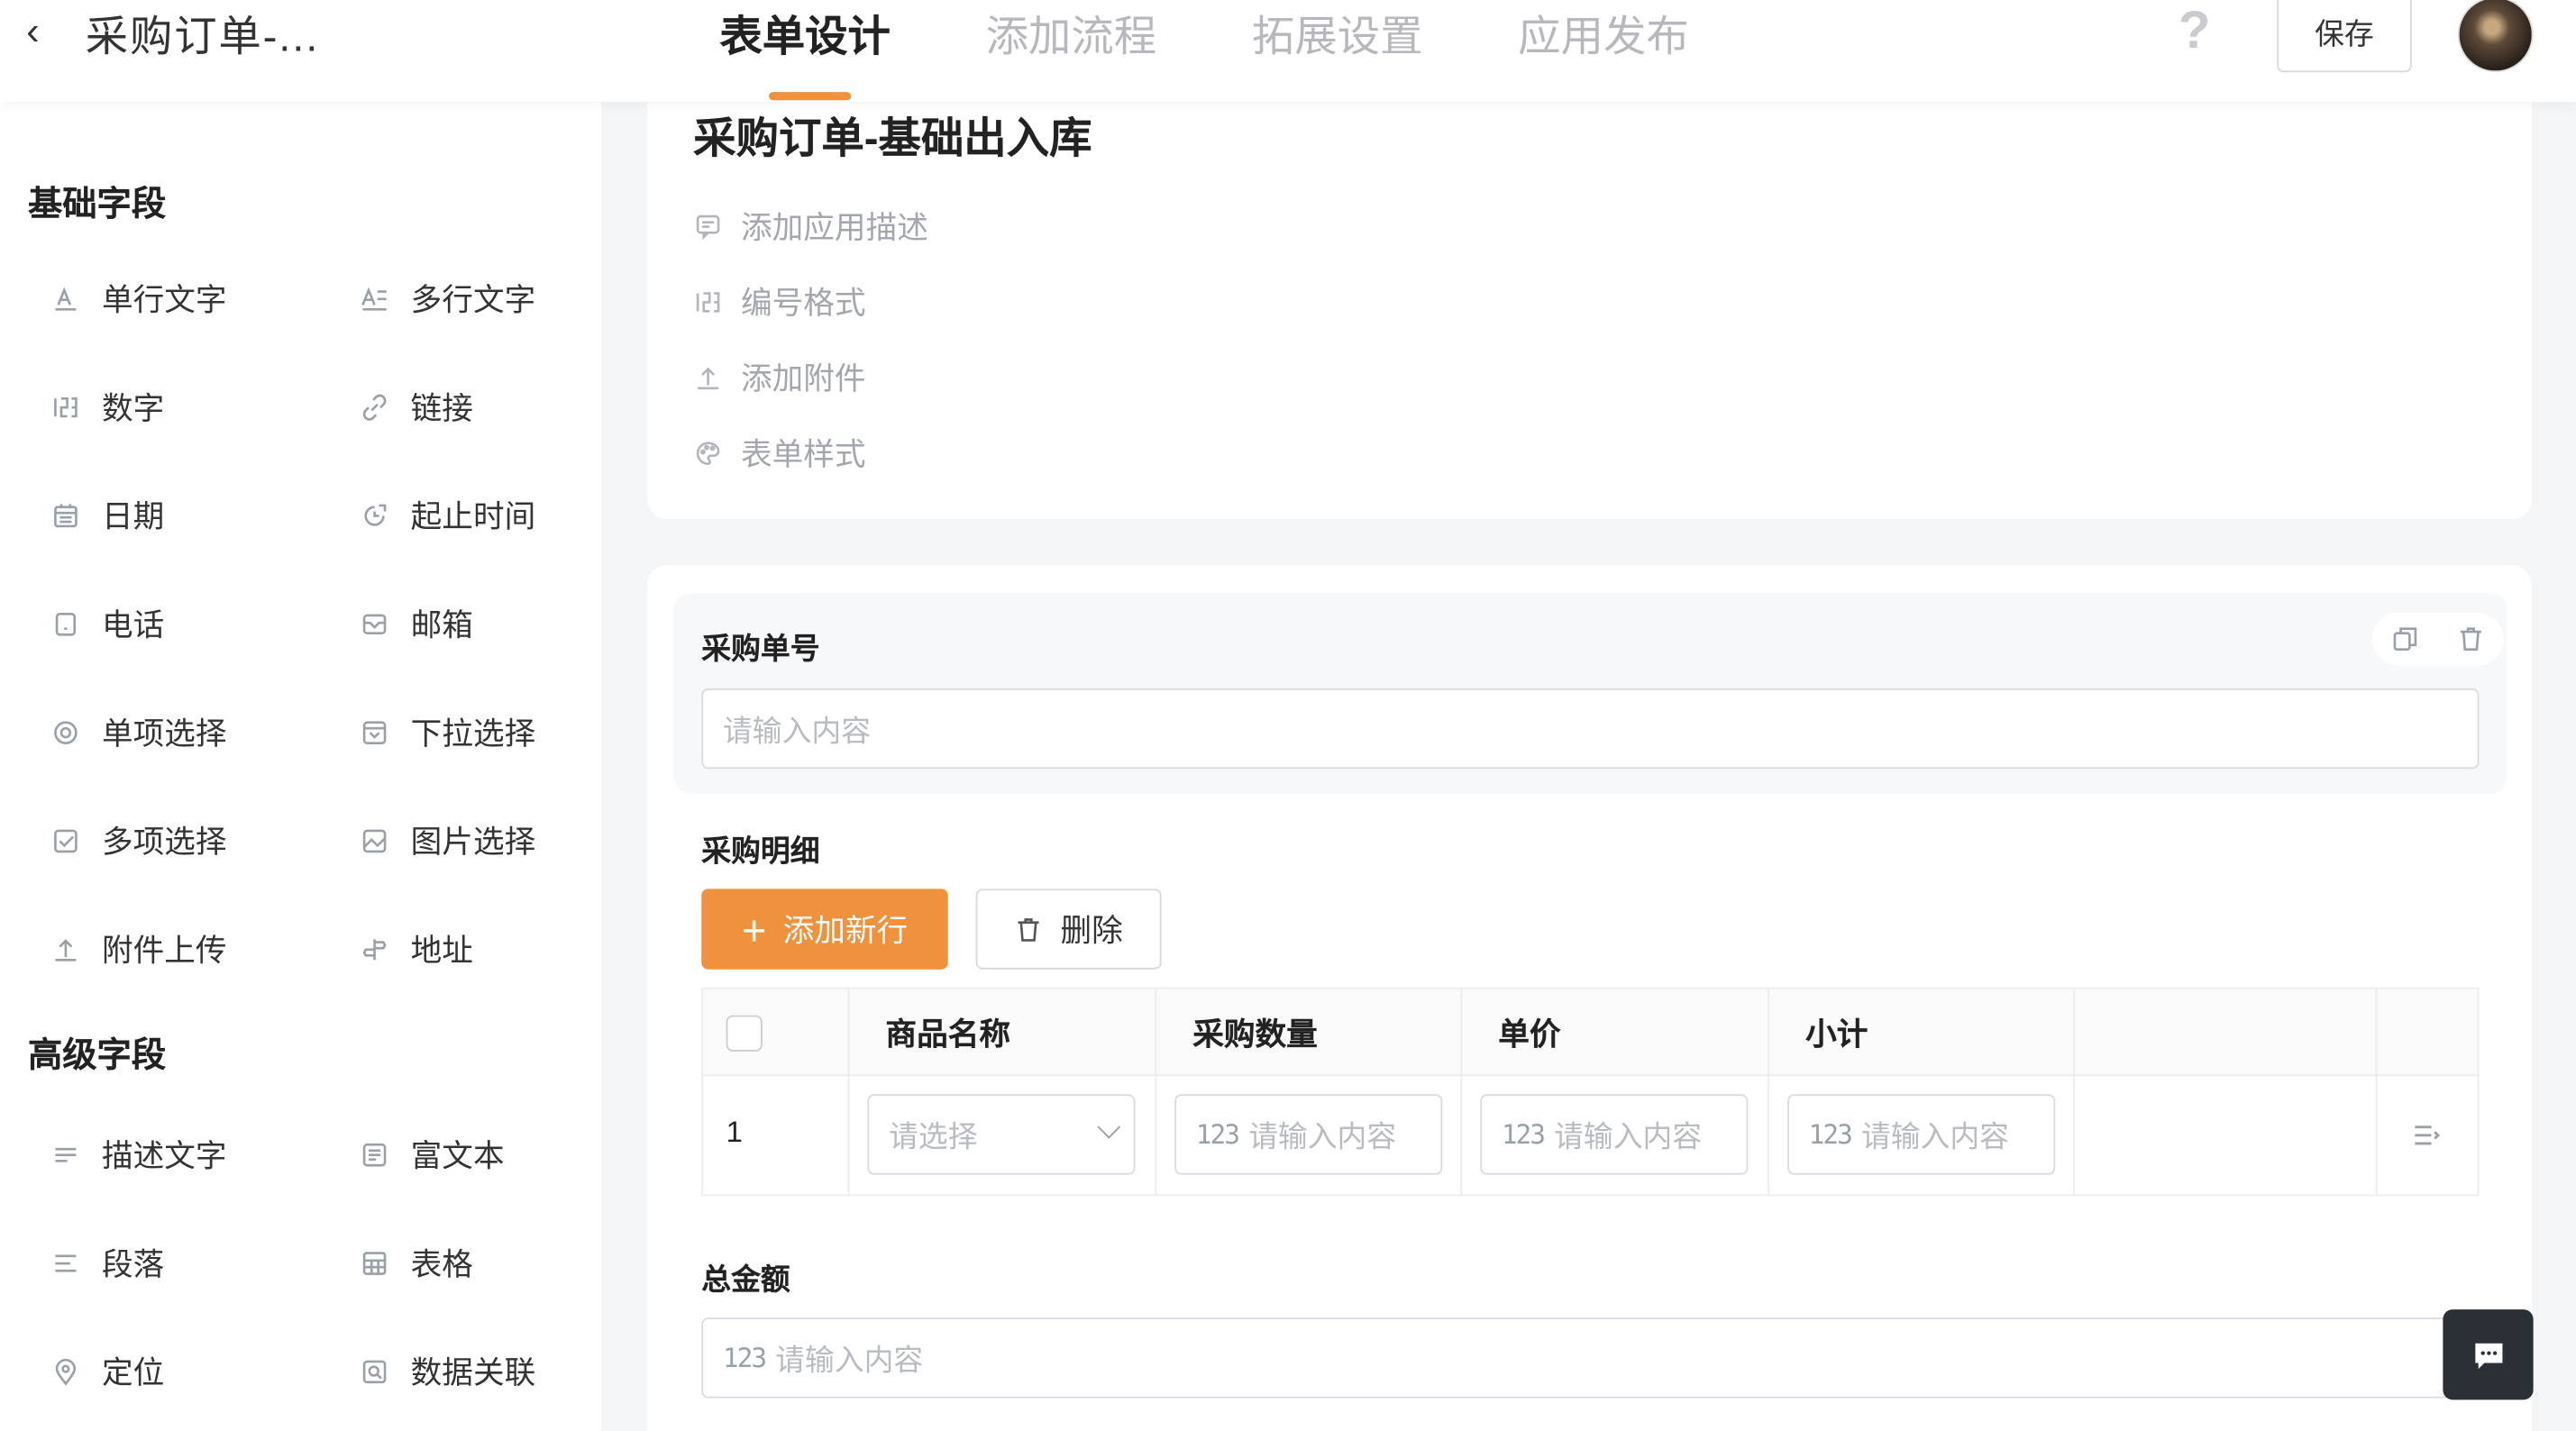  Describe the element at coordinates (374, 732) in the screenshot. I see `dropdown-icon` at that location.